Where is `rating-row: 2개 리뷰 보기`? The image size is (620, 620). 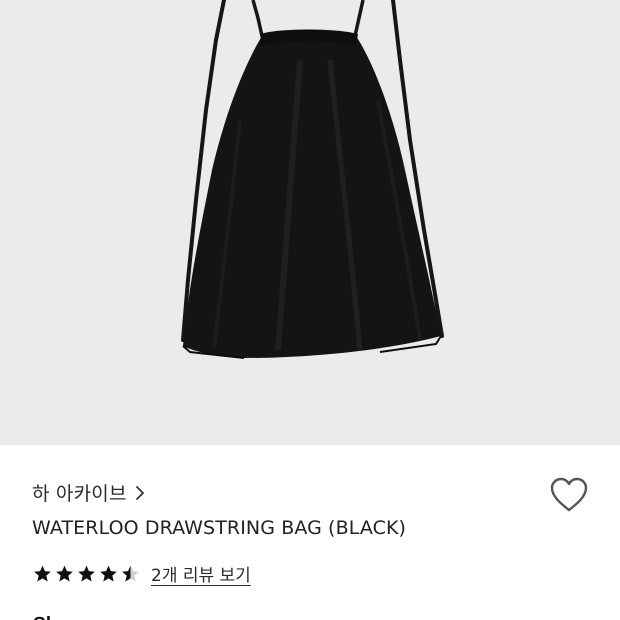 rating-row: 2개 리뷰 보기 is located at coordinates (141, 573).